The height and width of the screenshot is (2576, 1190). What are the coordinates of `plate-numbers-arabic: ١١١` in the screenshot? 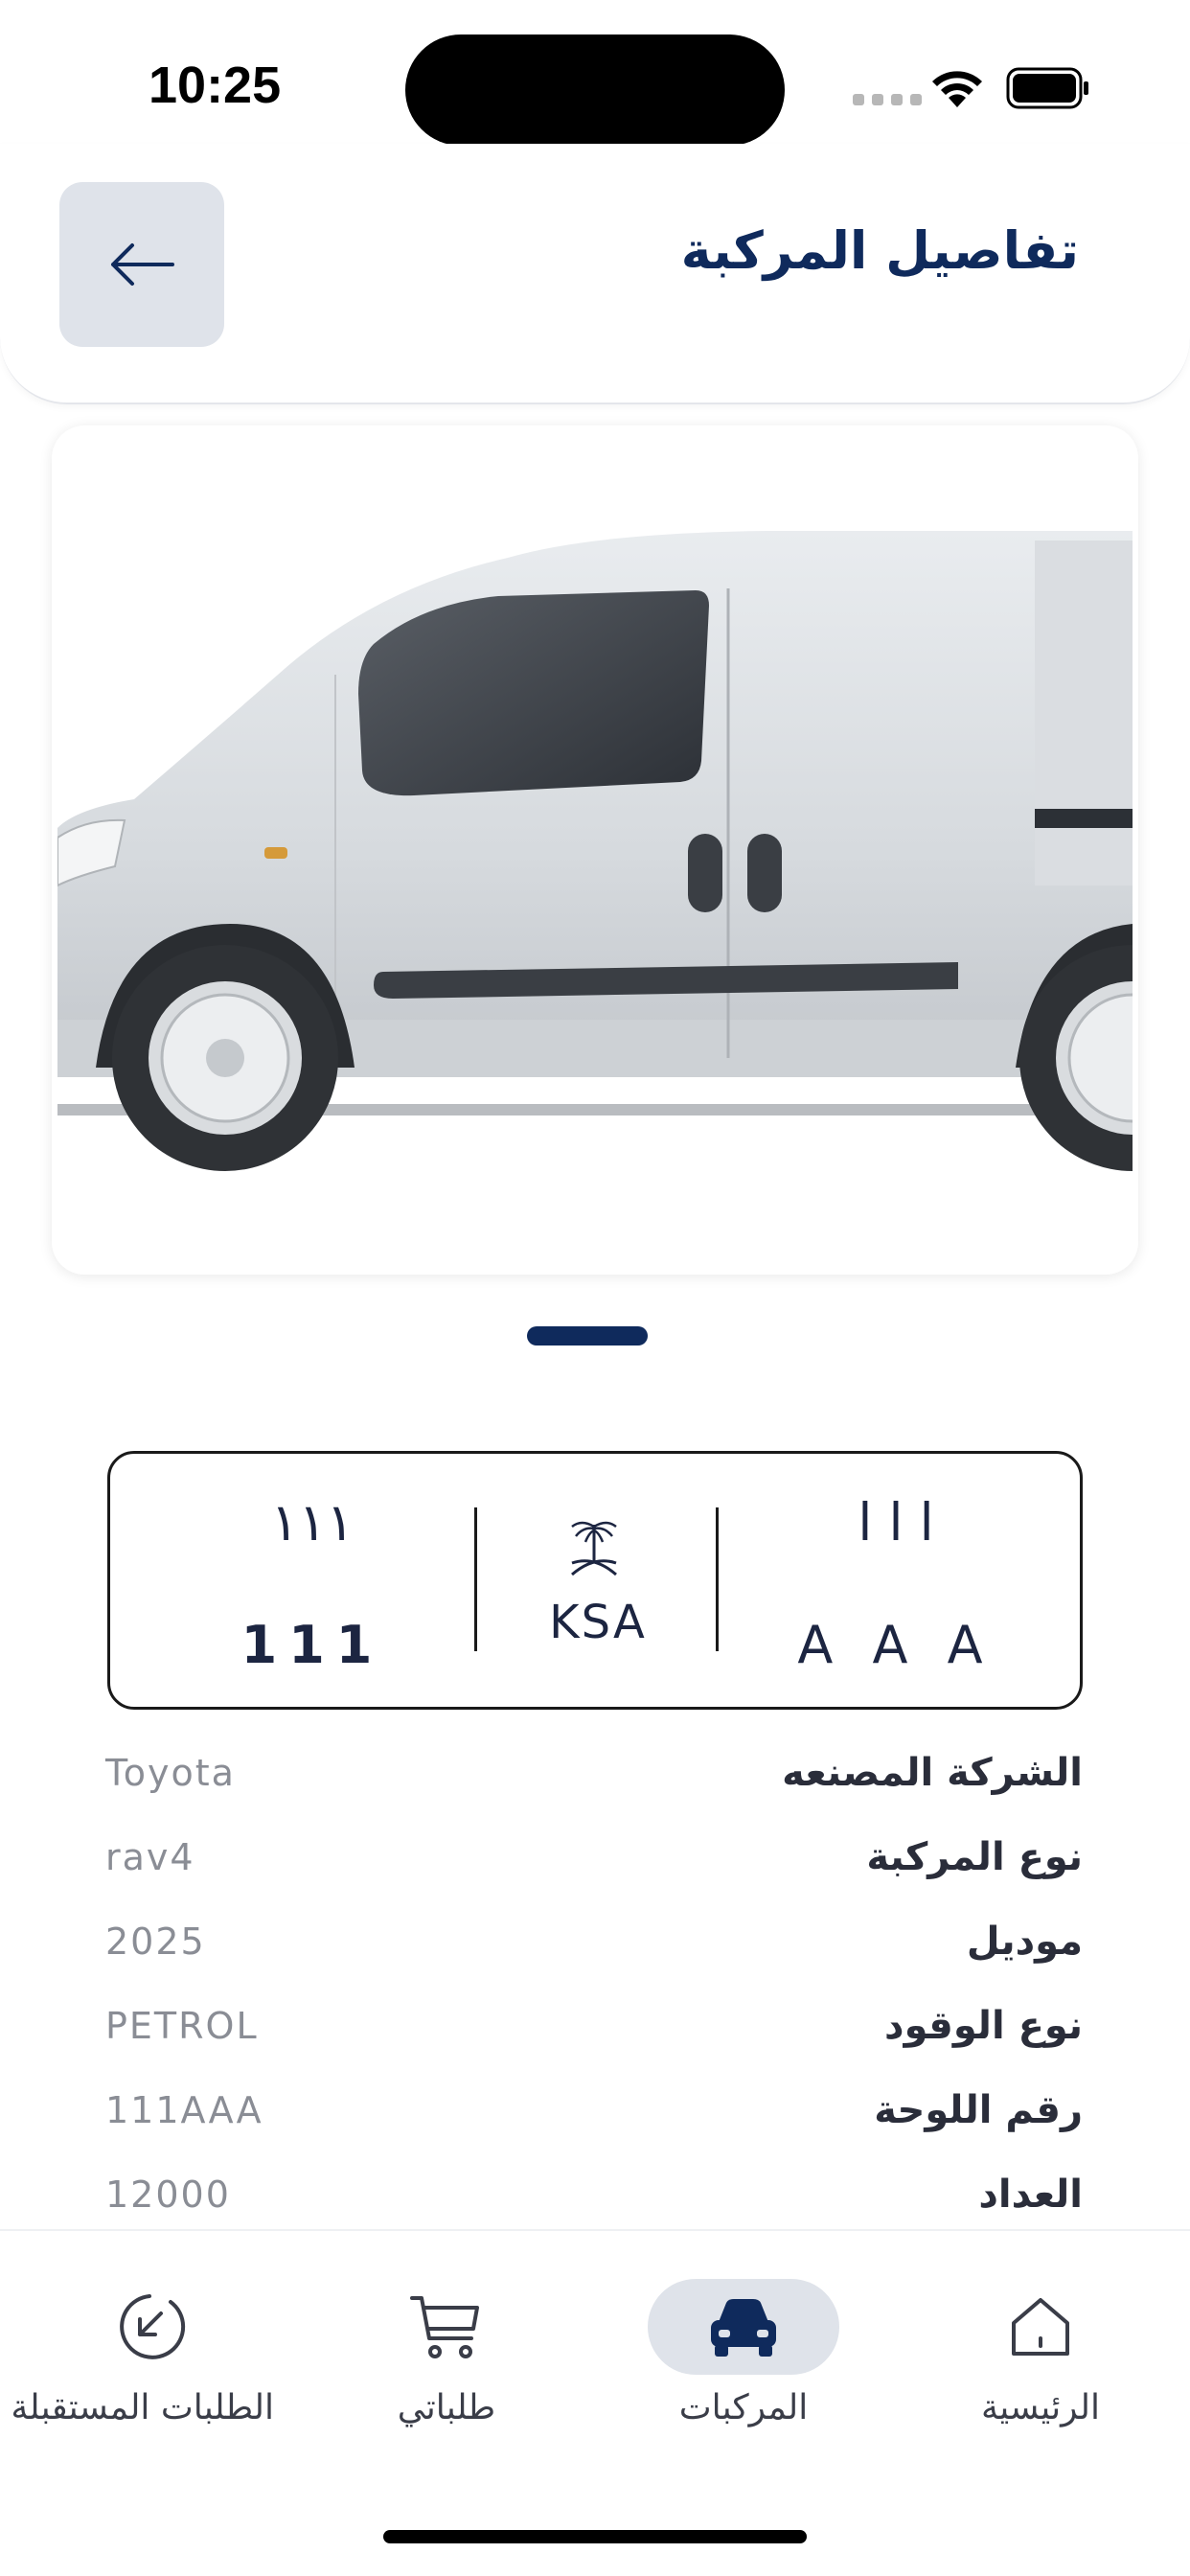 It's located at (312, 1522).